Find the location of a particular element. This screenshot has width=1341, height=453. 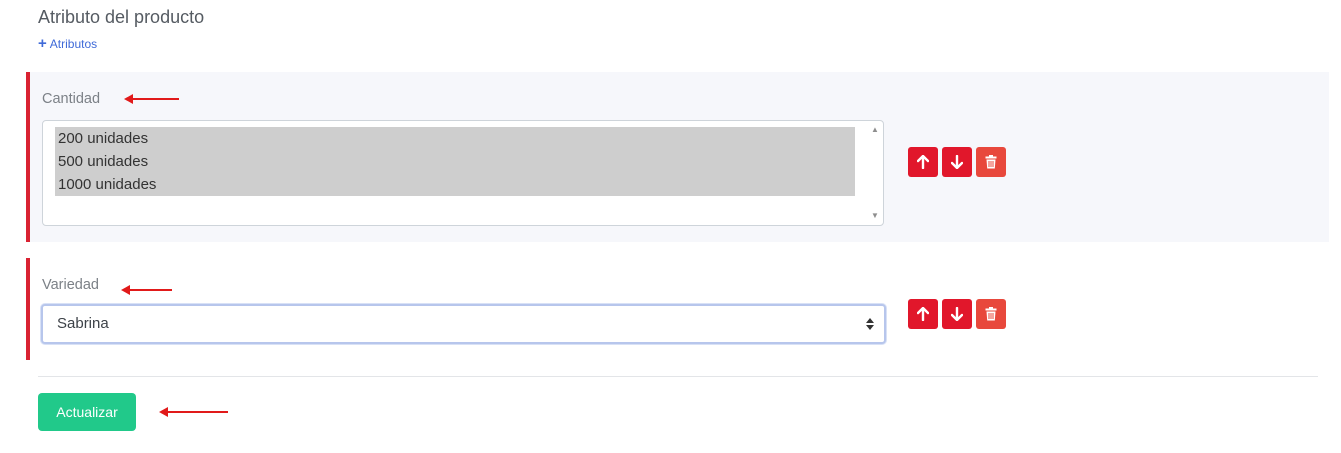

update-button: Actualizar is located at coordinates (87, 412).